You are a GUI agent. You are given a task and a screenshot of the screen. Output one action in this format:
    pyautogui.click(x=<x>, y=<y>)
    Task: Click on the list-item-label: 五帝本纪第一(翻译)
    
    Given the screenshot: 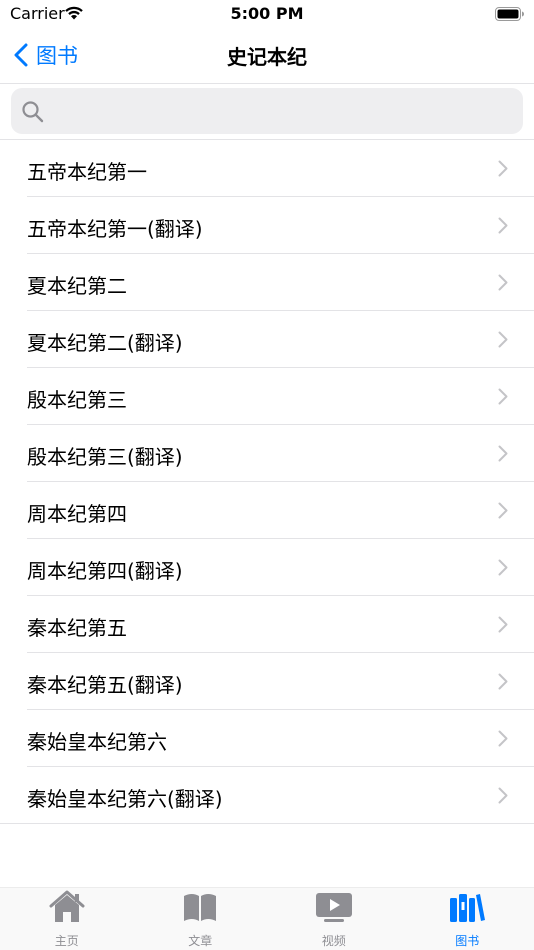 What is the action you would take?
    pyautogui.click(x=115, y=229)
    